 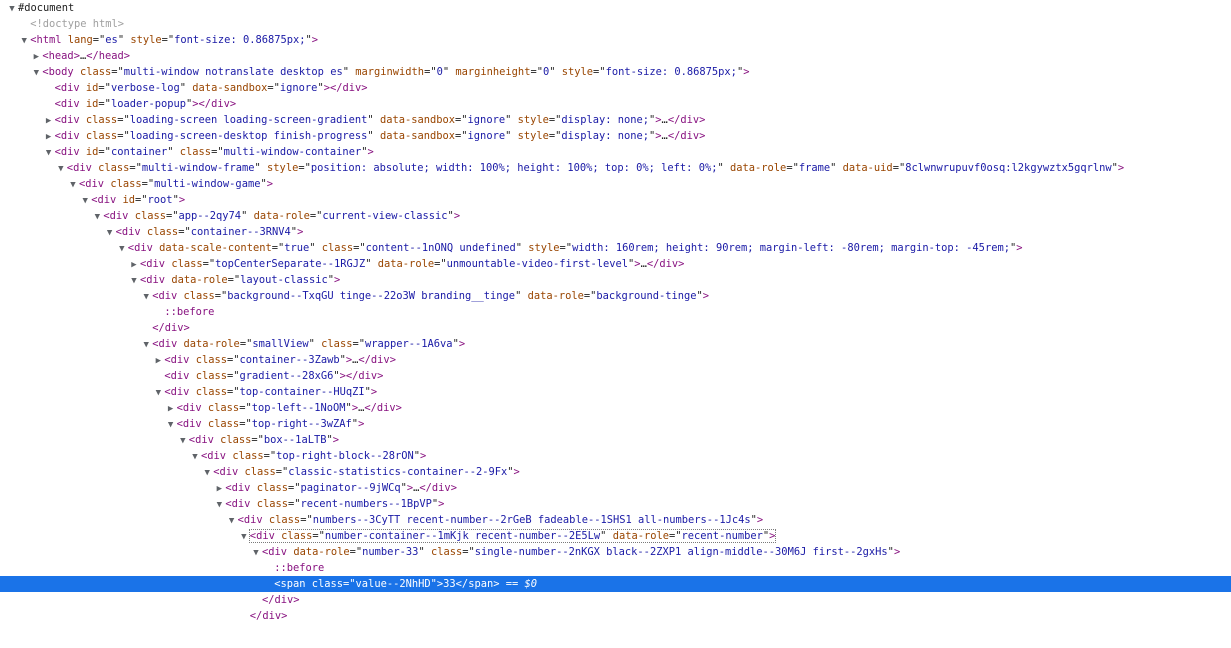 I want to click on attribute-value: verbose-log, so click(x=145, y=88).